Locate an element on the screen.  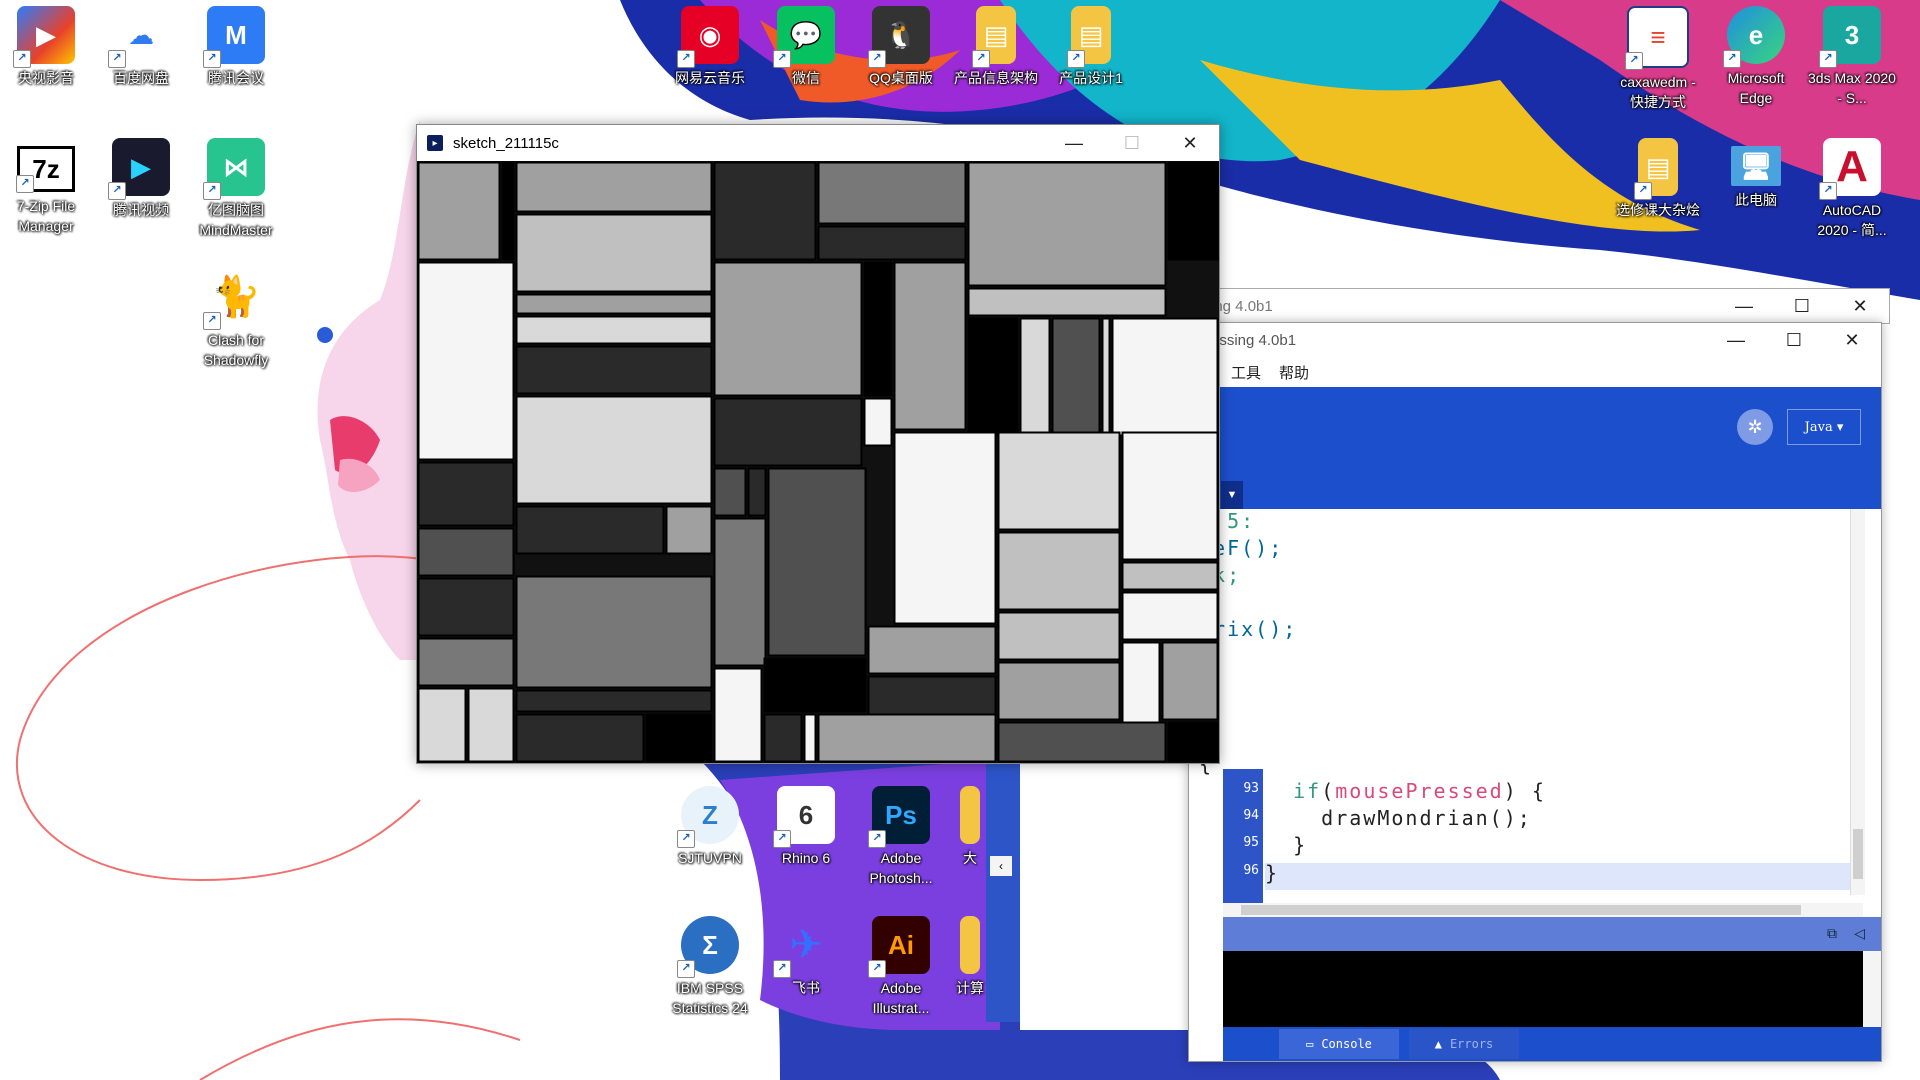
menu-tools: 工具 is located at coordinates (1246, 372).